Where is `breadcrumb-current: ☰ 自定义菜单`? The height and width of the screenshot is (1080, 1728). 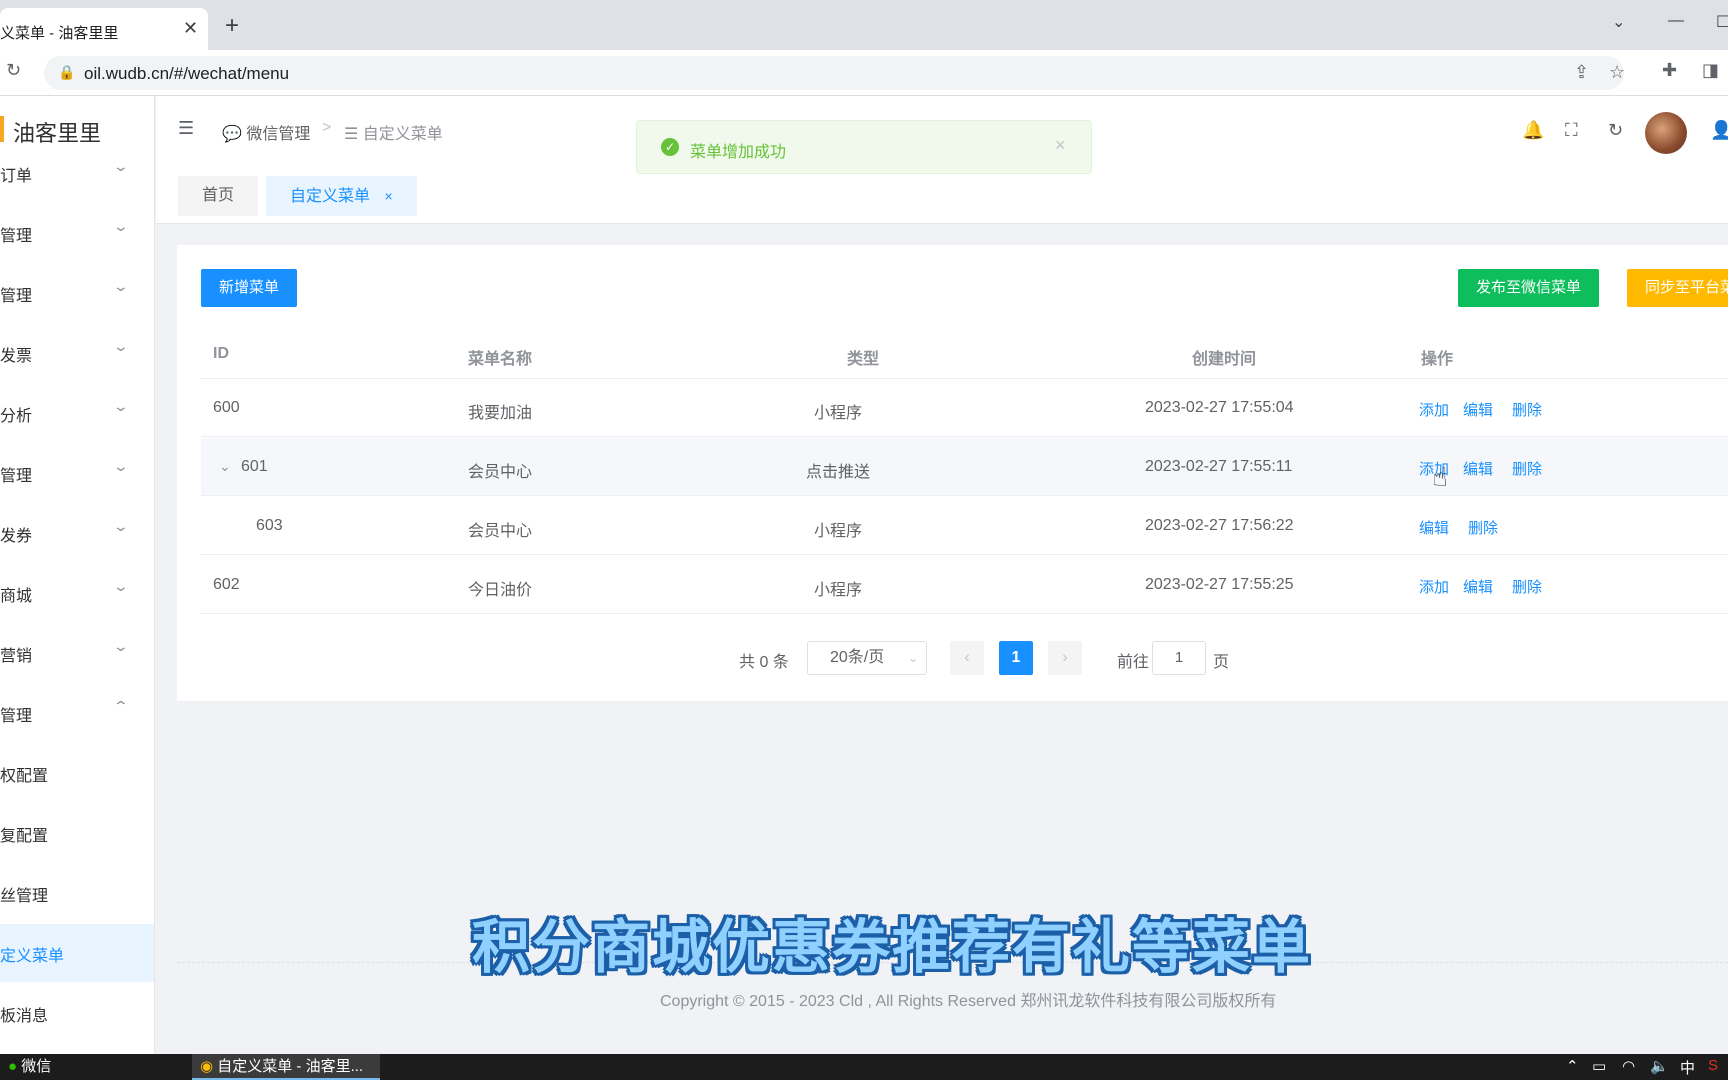 breadcrumb-current: ☰ 自定义菜单 is located at coordinates (393, 132).